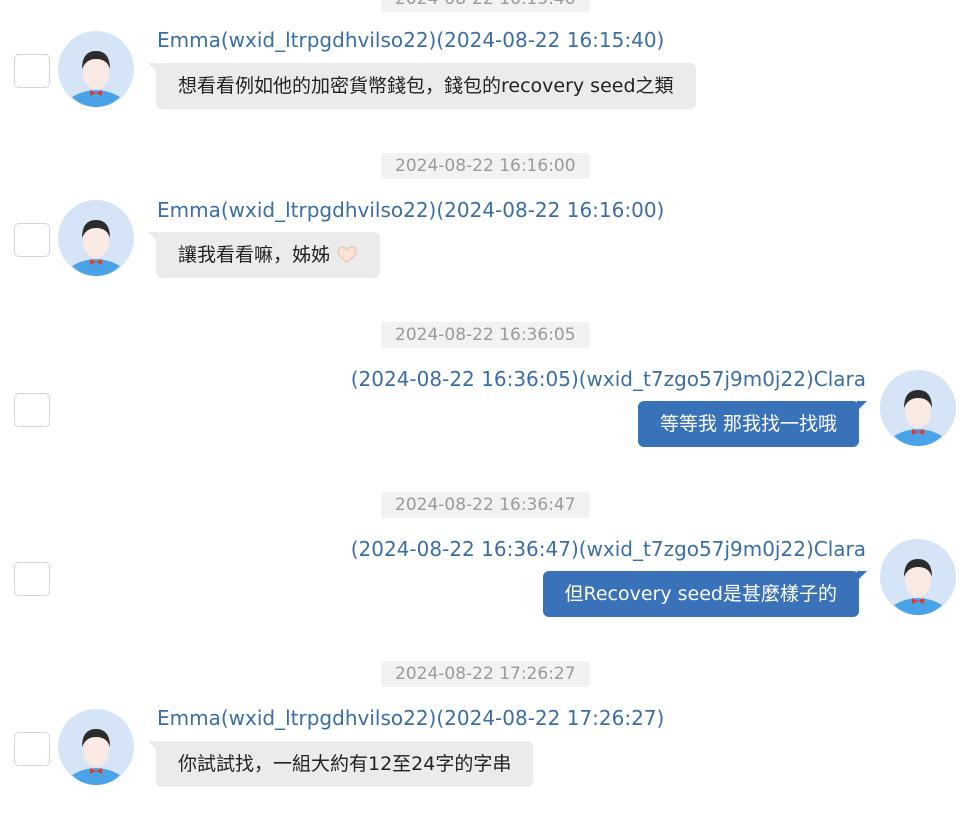 This screenshot has height=813, width=959. What do you see at coordinates (485, 6) in the screenshot?
I see `timestamp-divider: 2024-08-22 16:15:40` at bounding box center [485, 6].